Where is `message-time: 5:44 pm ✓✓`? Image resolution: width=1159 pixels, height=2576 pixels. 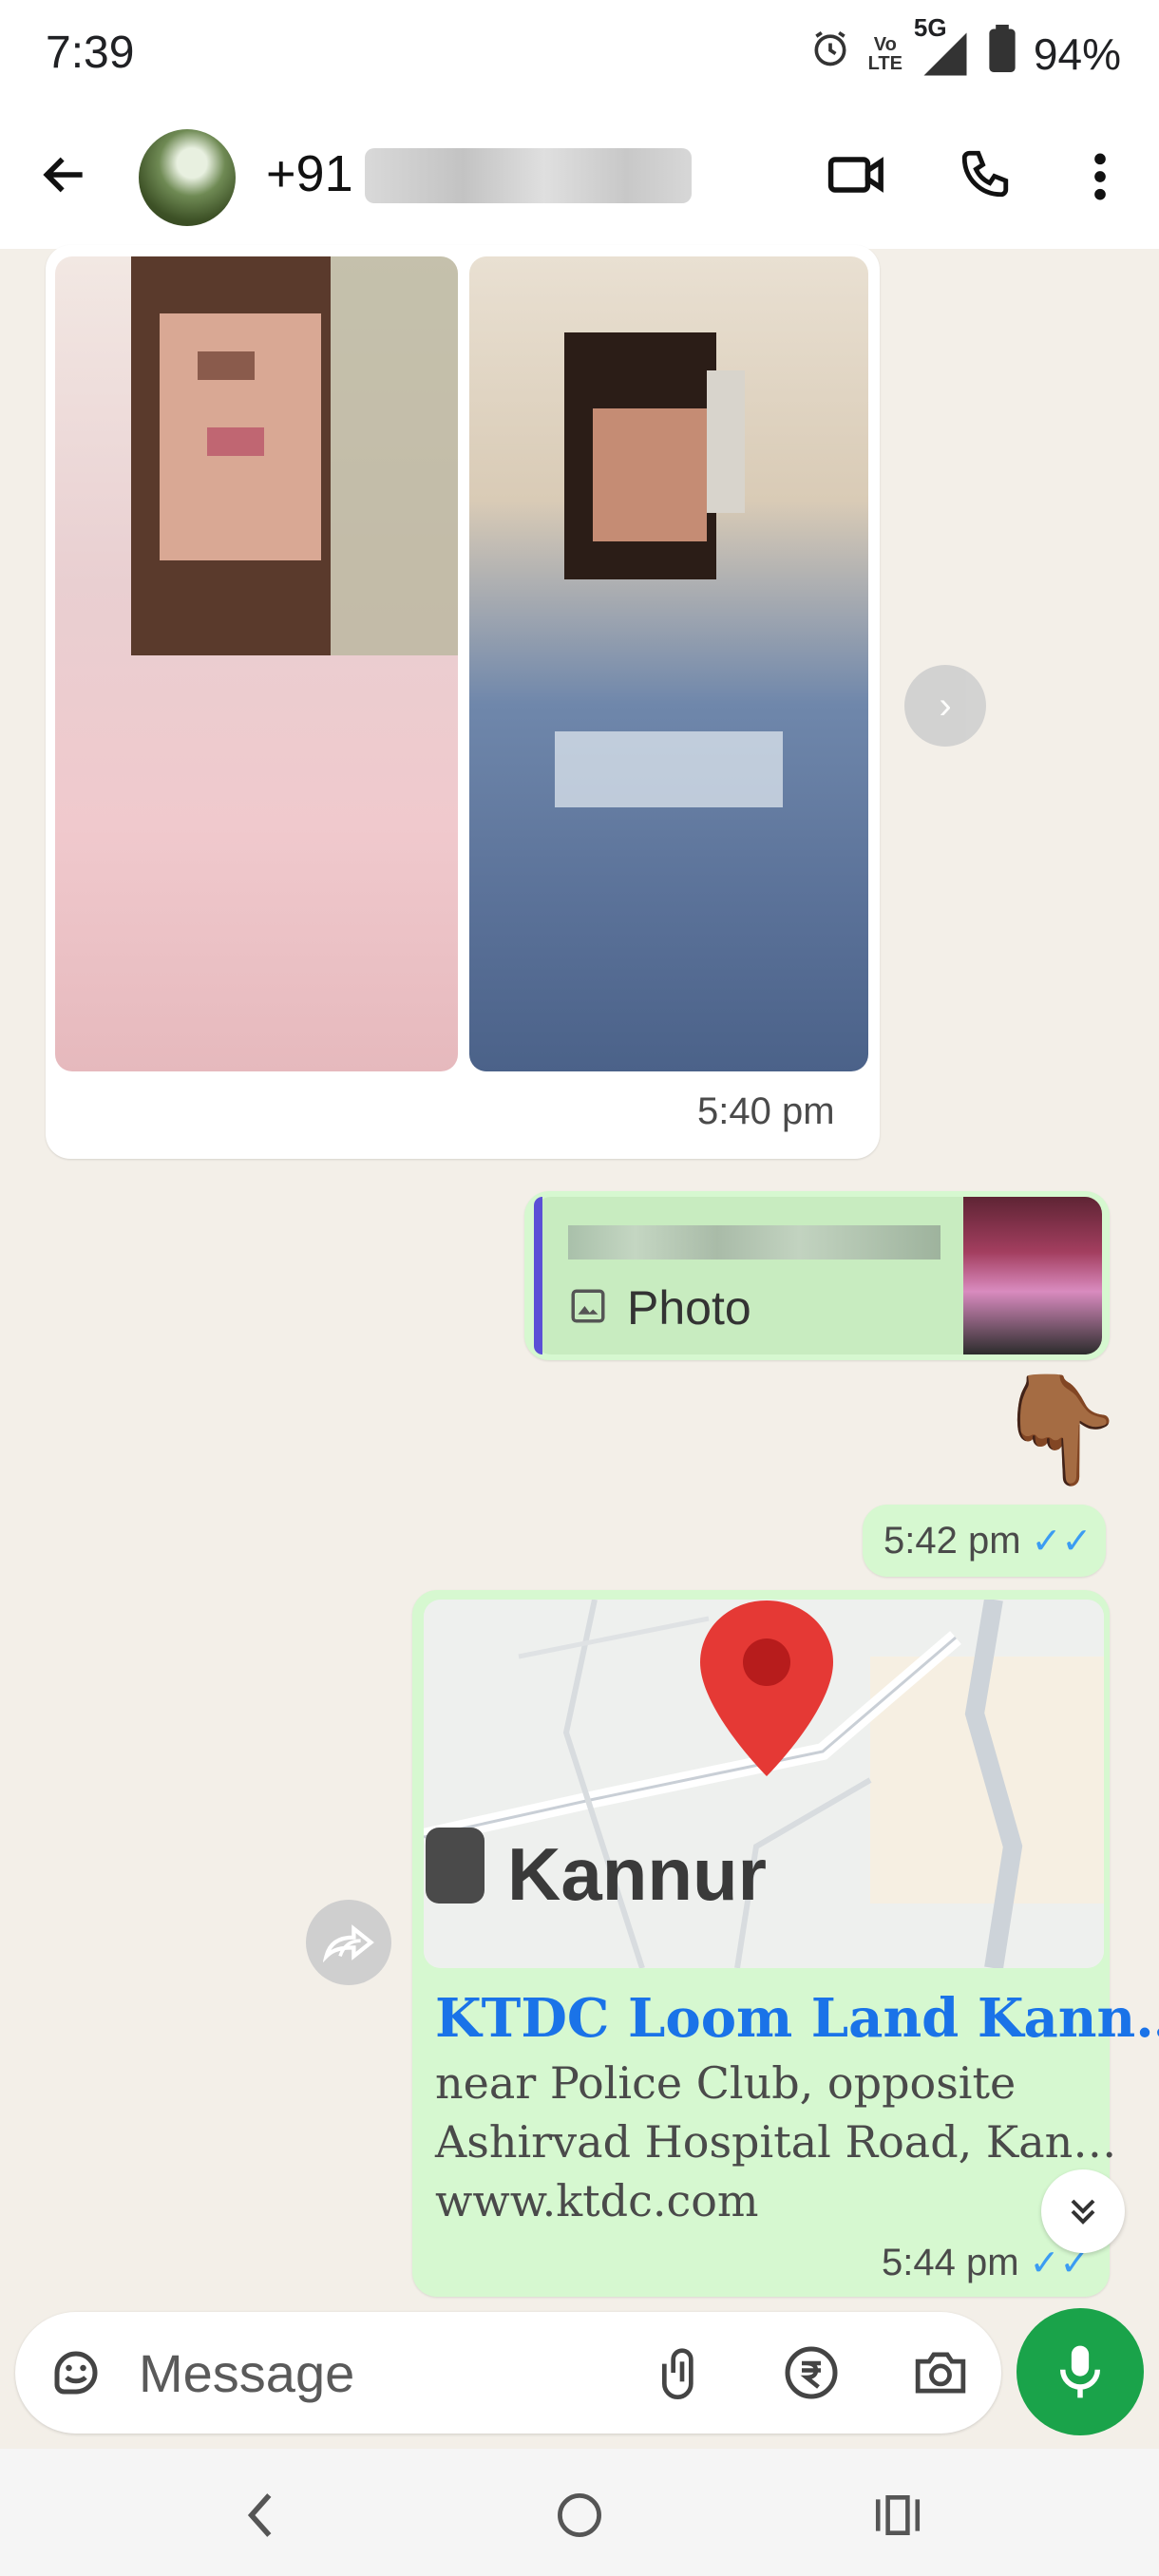 message-time: 5:44 pm ✓✓ is located at coordinates (986, 2262).